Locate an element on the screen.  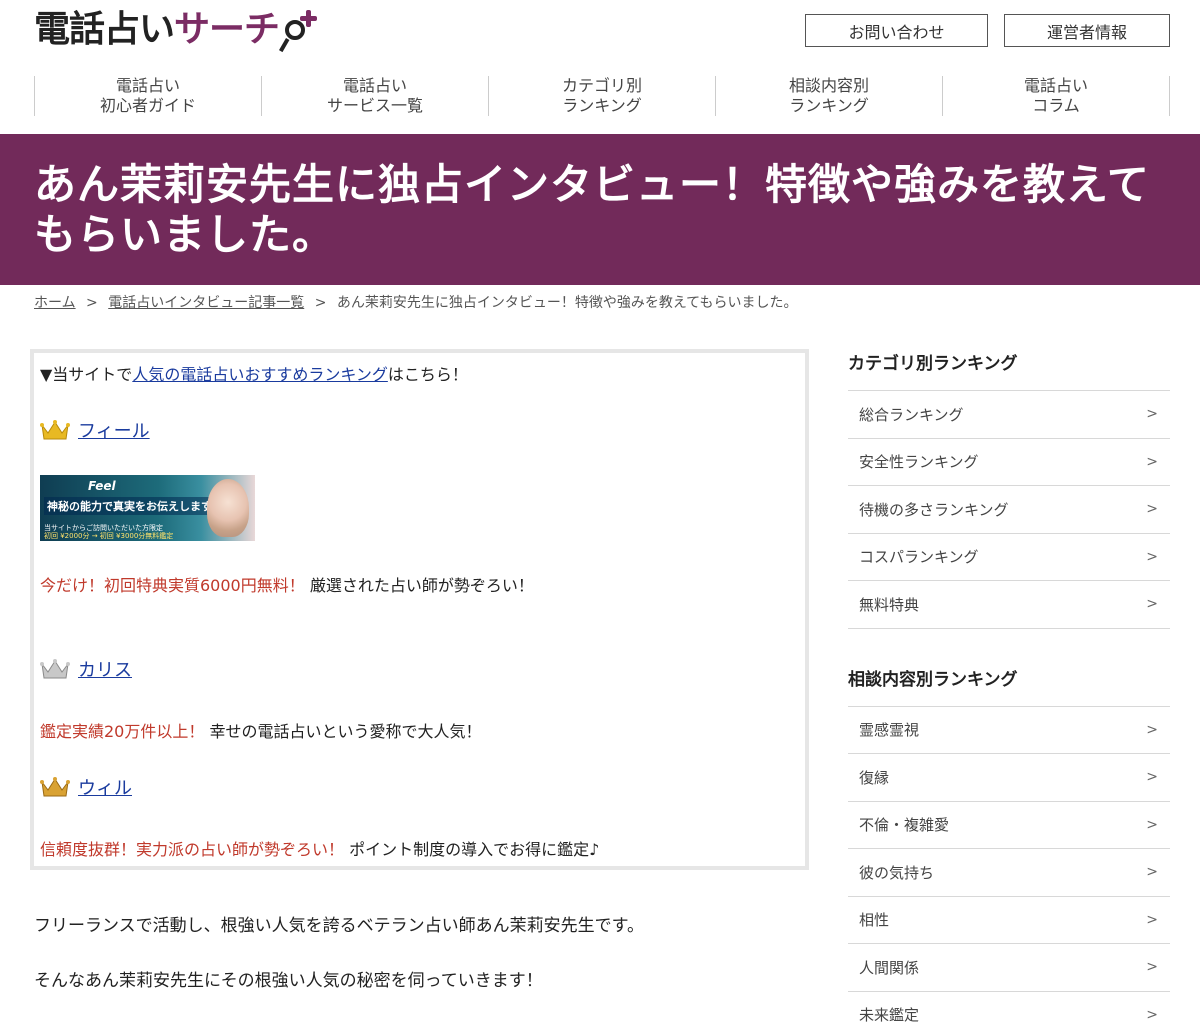
banner-headline: 神秘の能力で真実をお伝えします。 is located at coordinates (134, 506).